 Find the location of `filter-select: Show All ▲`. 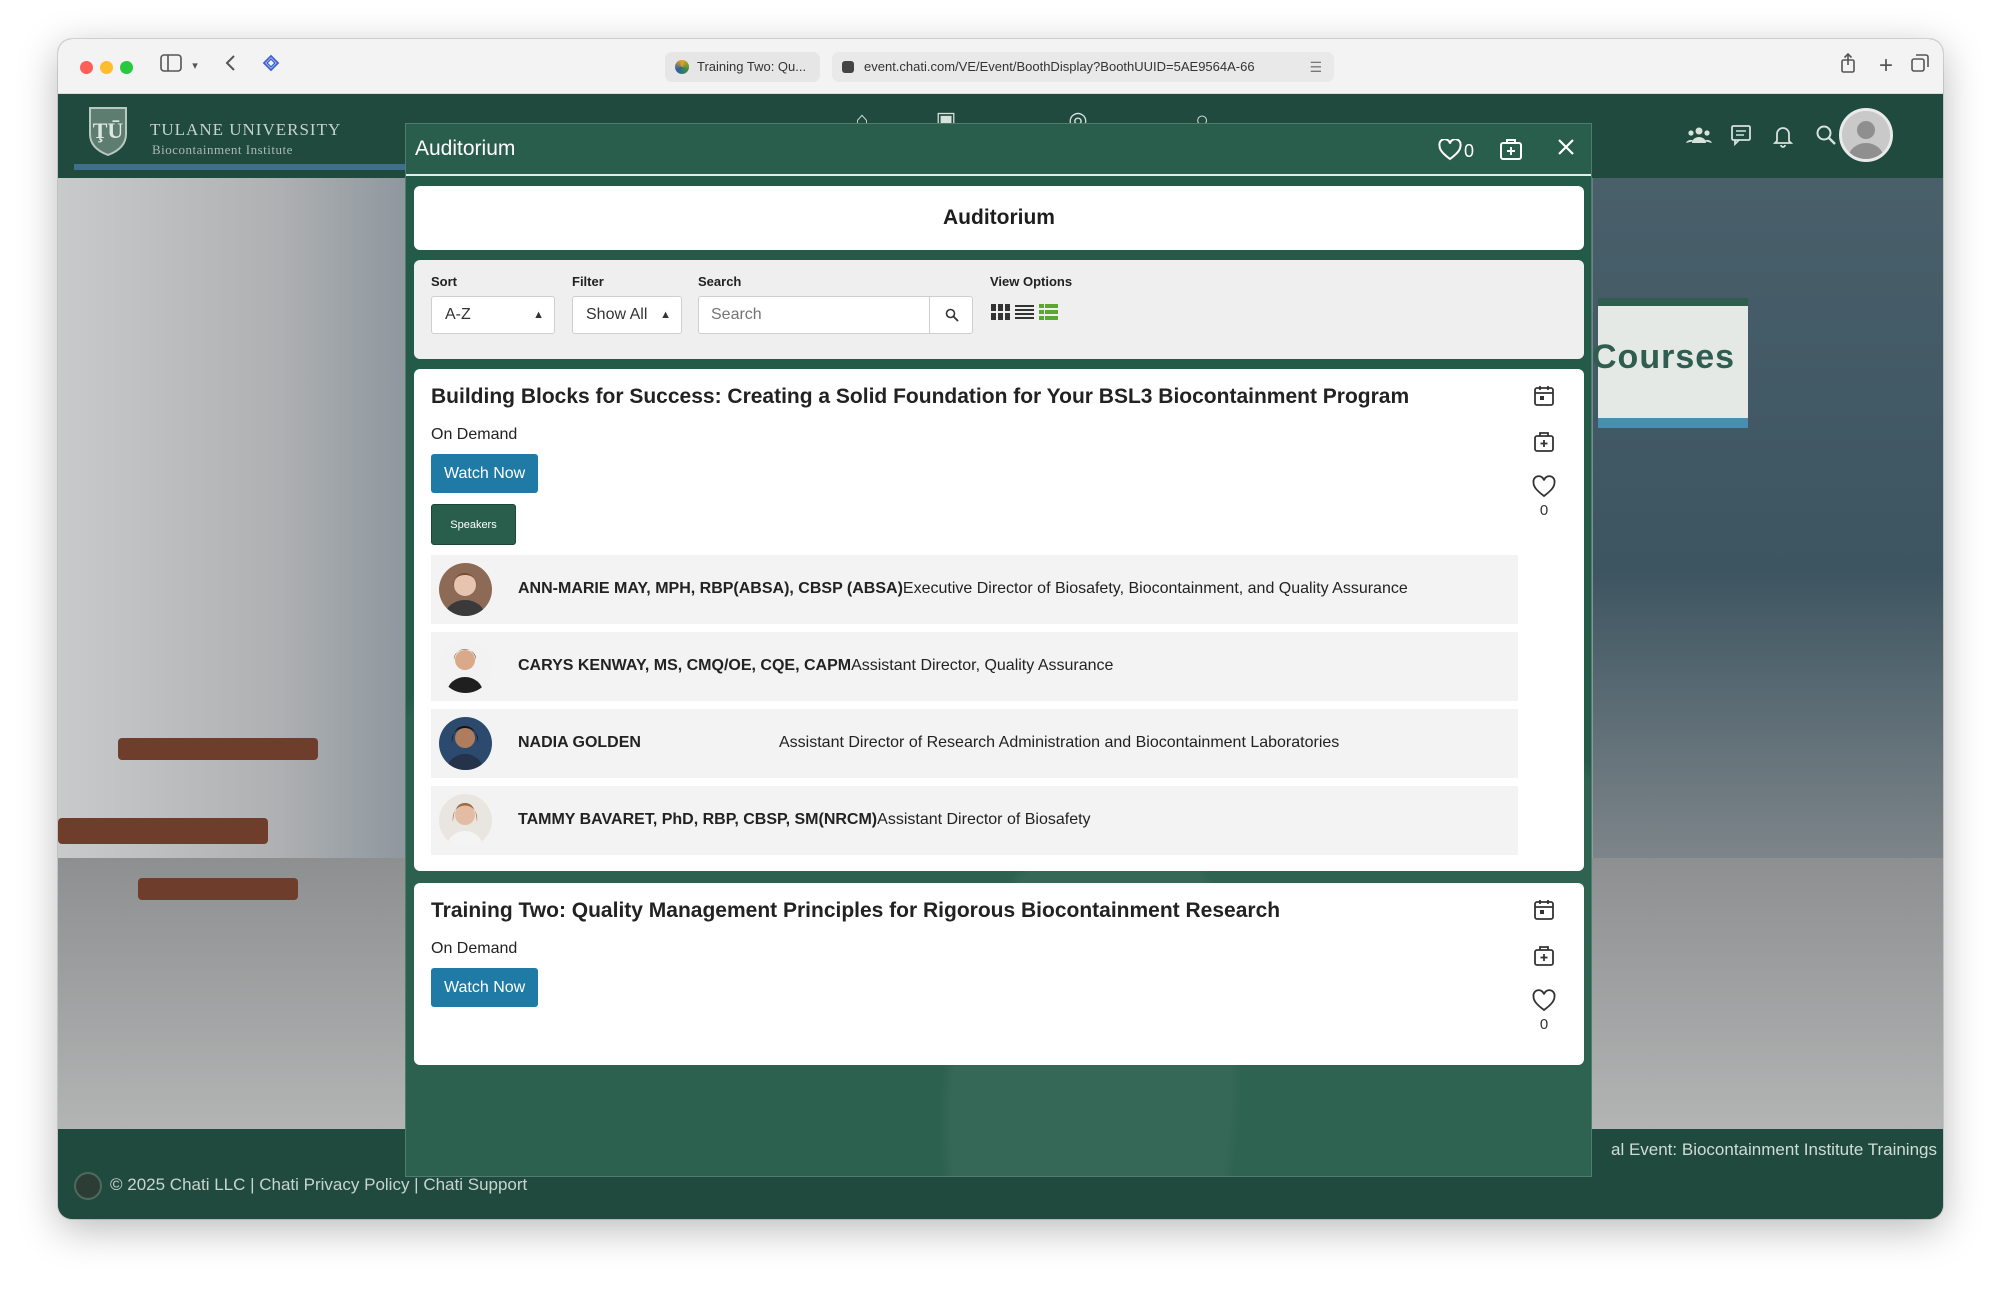

filter-select: Show All ▲ is located at coordinates (627, 315).